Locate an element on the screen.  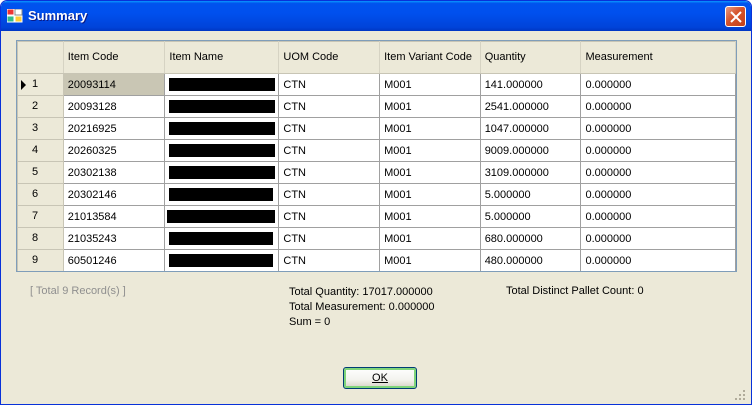
row-header: 1 is located at coordinates (40, 84).